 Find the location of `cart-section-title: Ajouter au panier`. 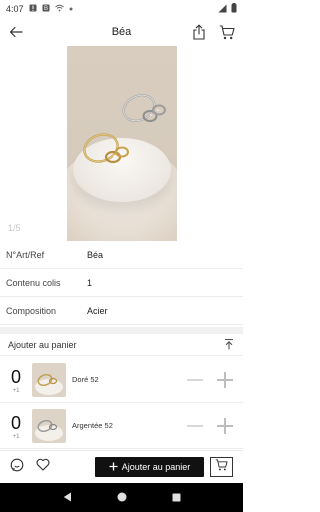

cart-section-title: Ajouter au panier is located at coordinates (42, 344).